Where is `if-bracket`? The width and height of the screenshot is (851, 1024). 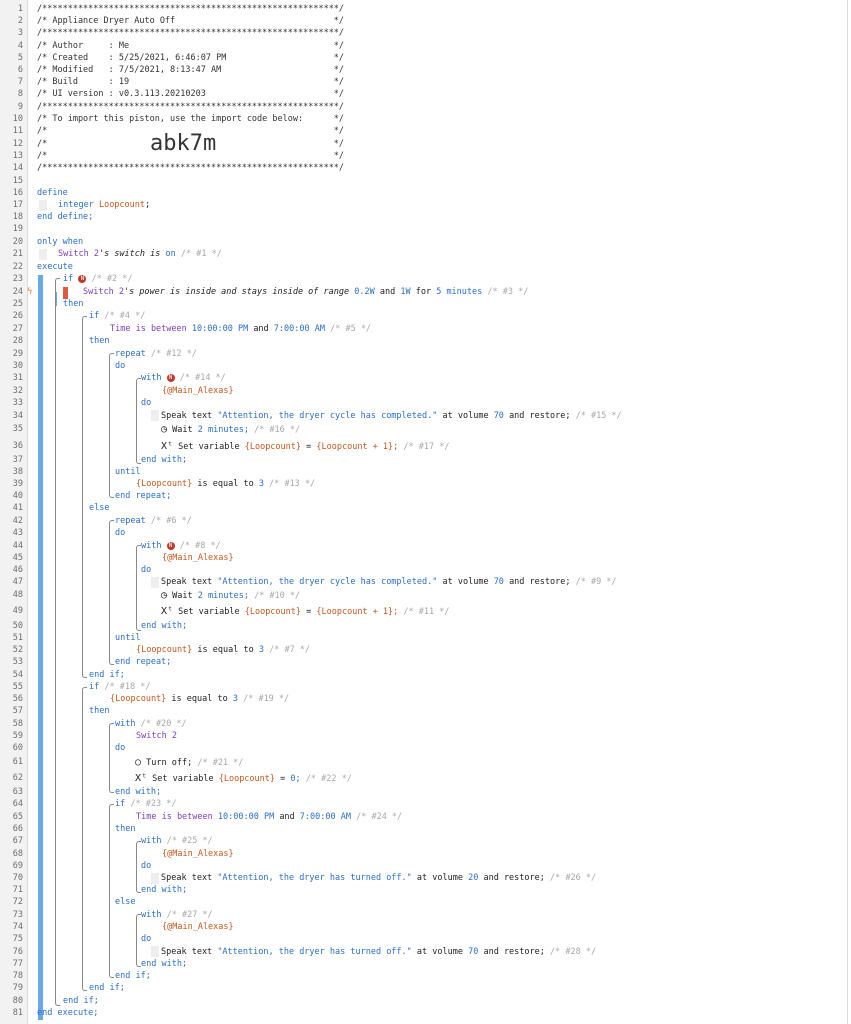
if-bracket is located at coordinates (84, 497).